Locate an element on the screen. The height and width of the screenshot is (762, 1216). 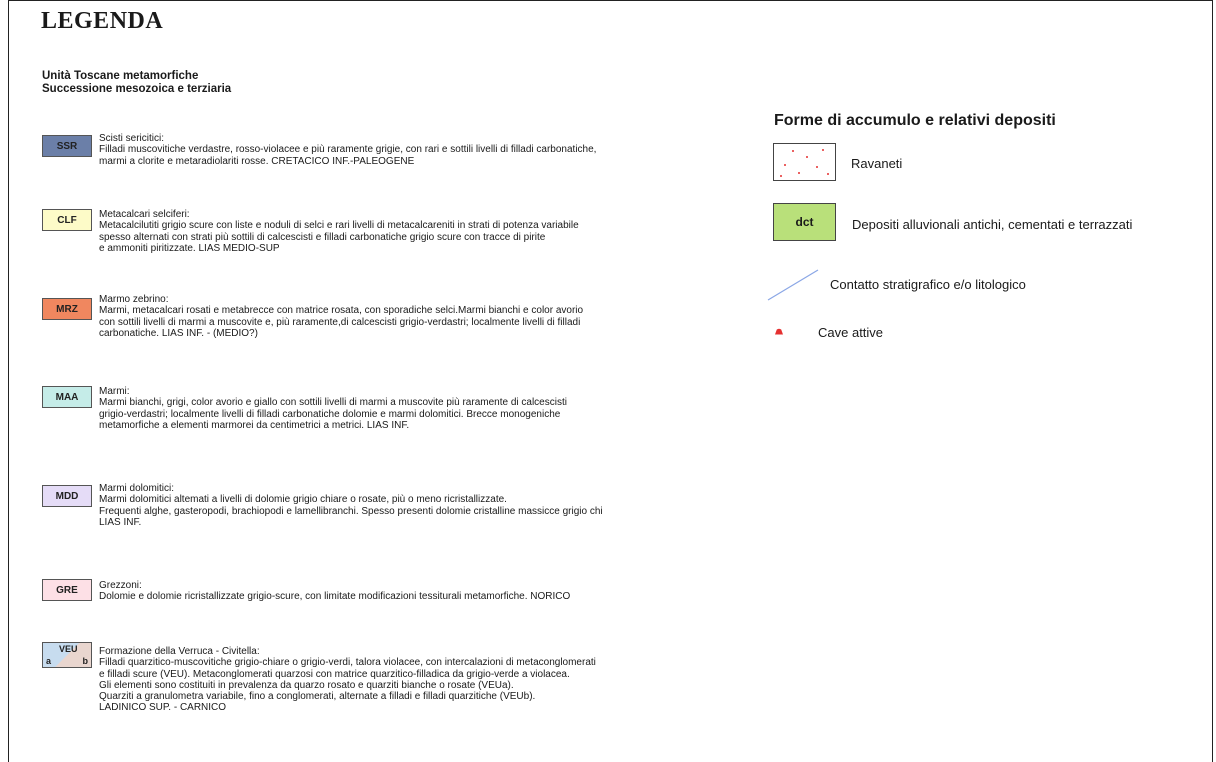
section-heading-line2: Successione mesozoica e terziaria is located at coordinates (137, 89).